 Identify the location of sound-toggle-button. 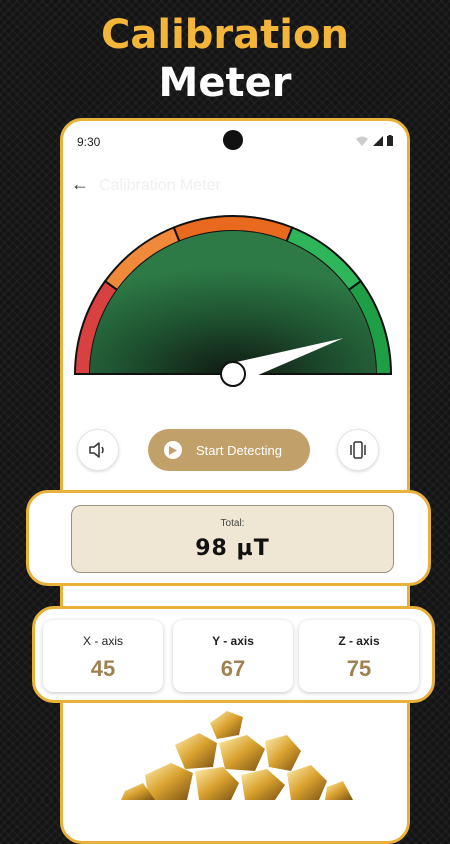
(98, 450).